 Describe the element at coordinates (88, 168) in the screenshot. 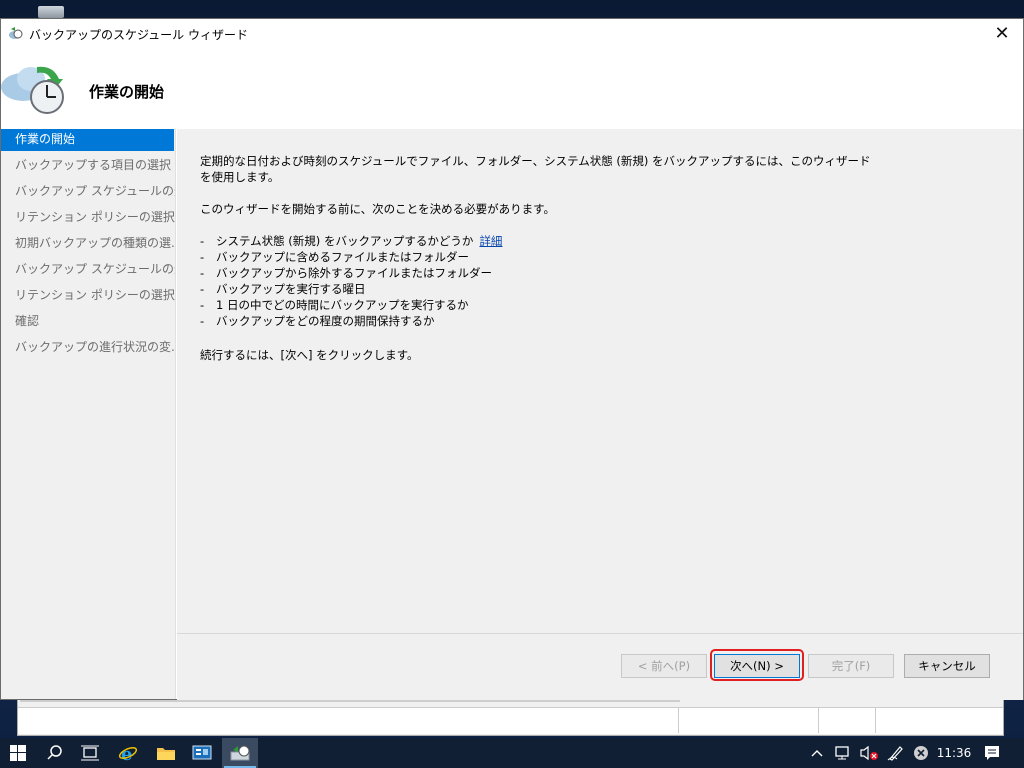

I see `step-select-items: バックアップする項目の選択` at that location.